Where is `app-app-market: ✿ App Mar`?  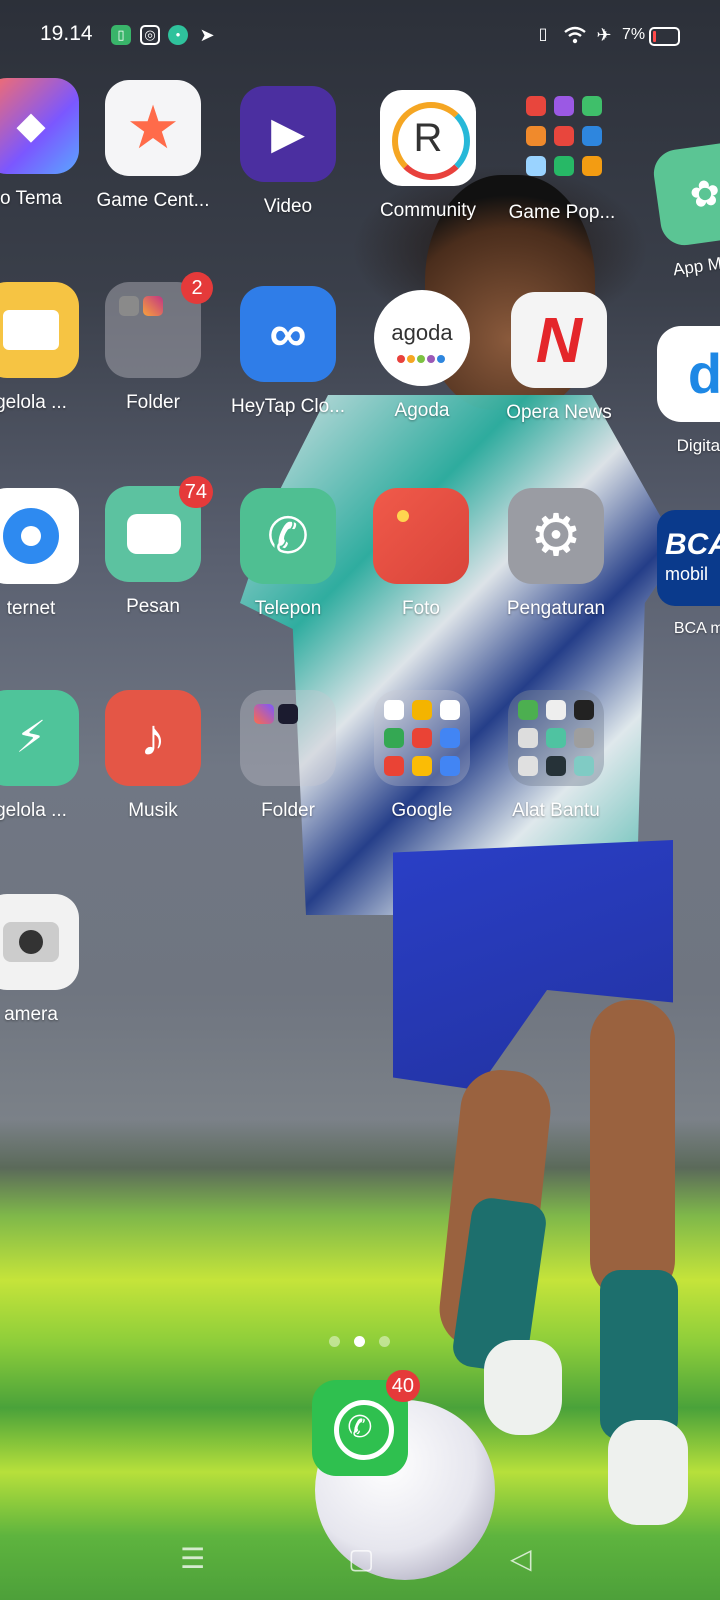 app-app-market: ✿ App Mar is located at coordinates (680, 209).